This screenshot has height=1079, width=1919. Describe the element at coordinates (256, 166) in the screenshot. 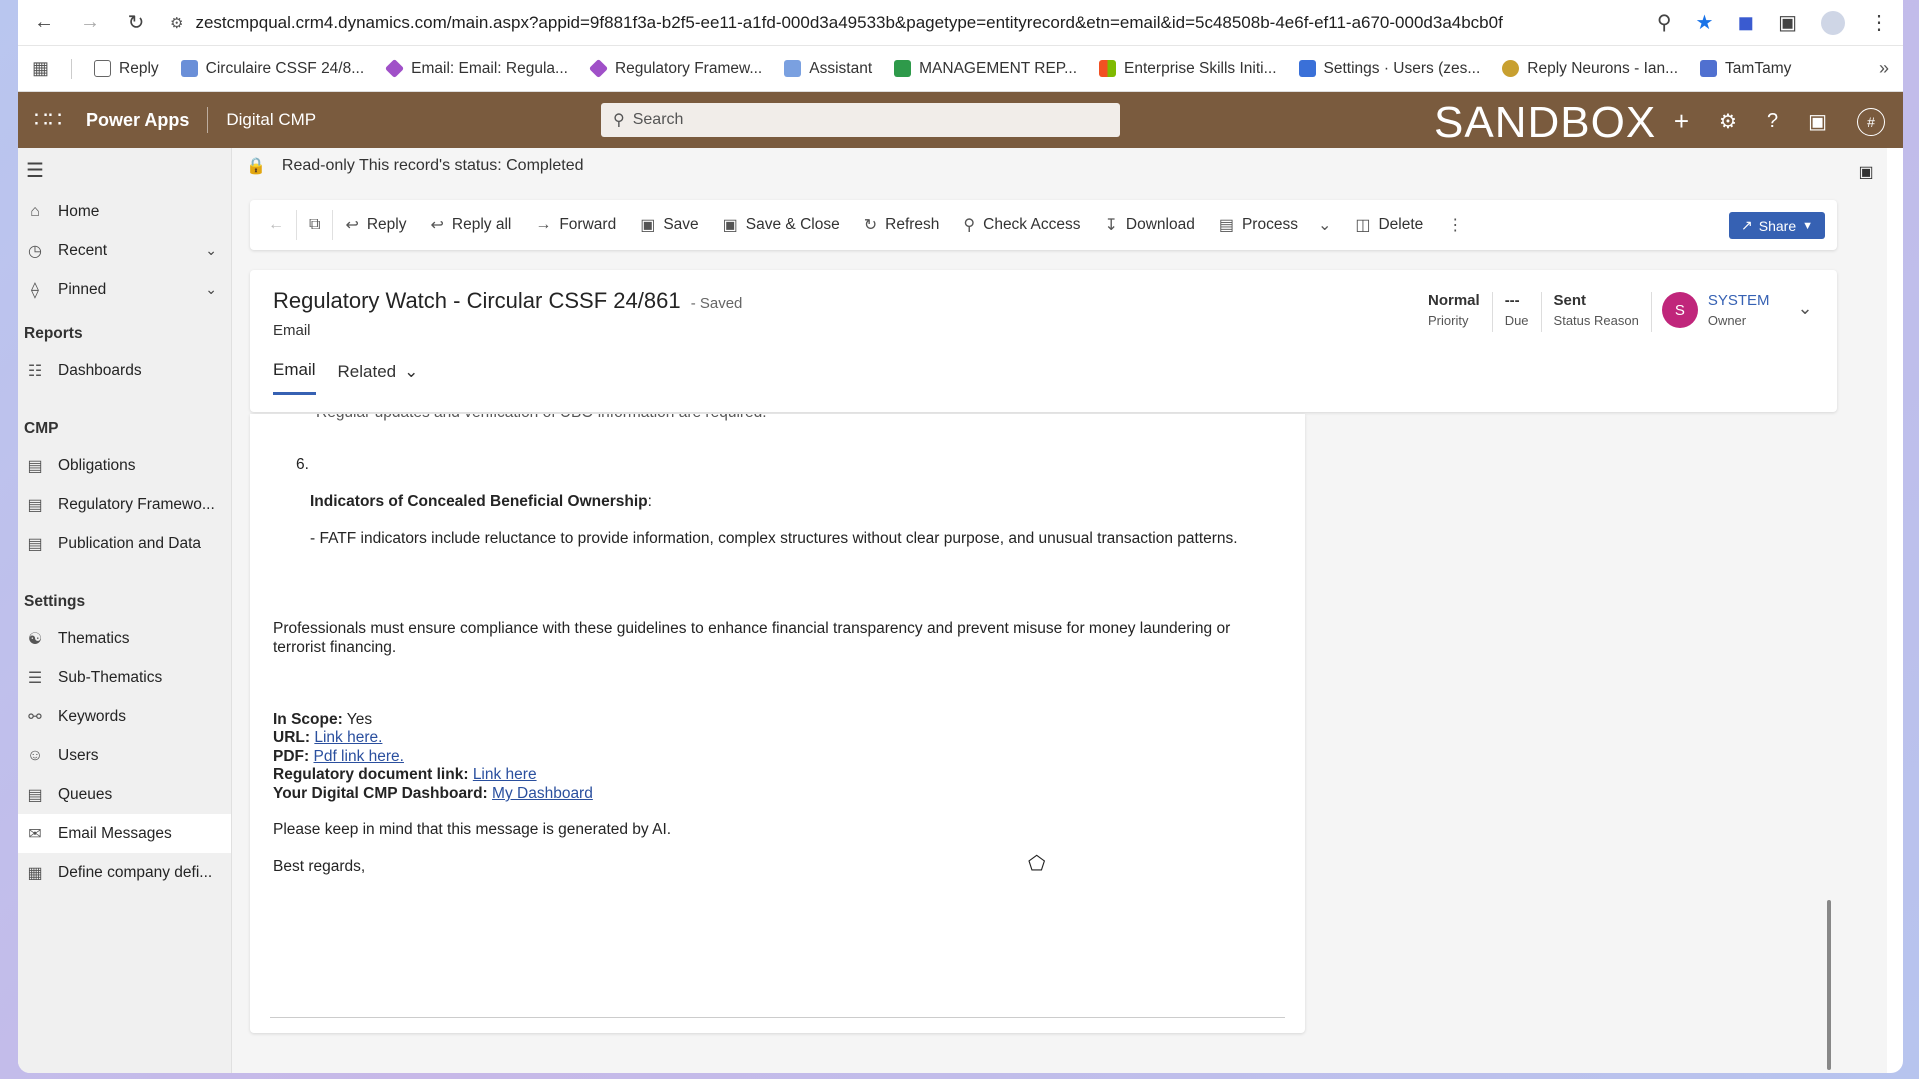

I see `lock-icon: 🔒` at that location.